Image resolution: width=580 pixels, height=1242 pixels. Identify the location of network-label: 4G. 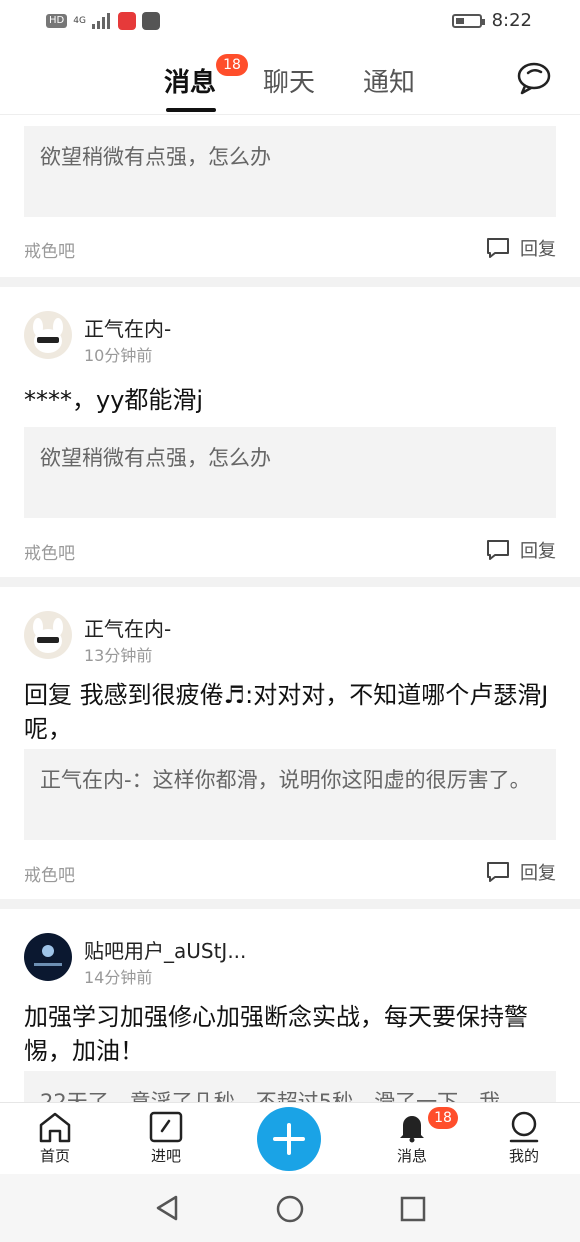
(79, 20).